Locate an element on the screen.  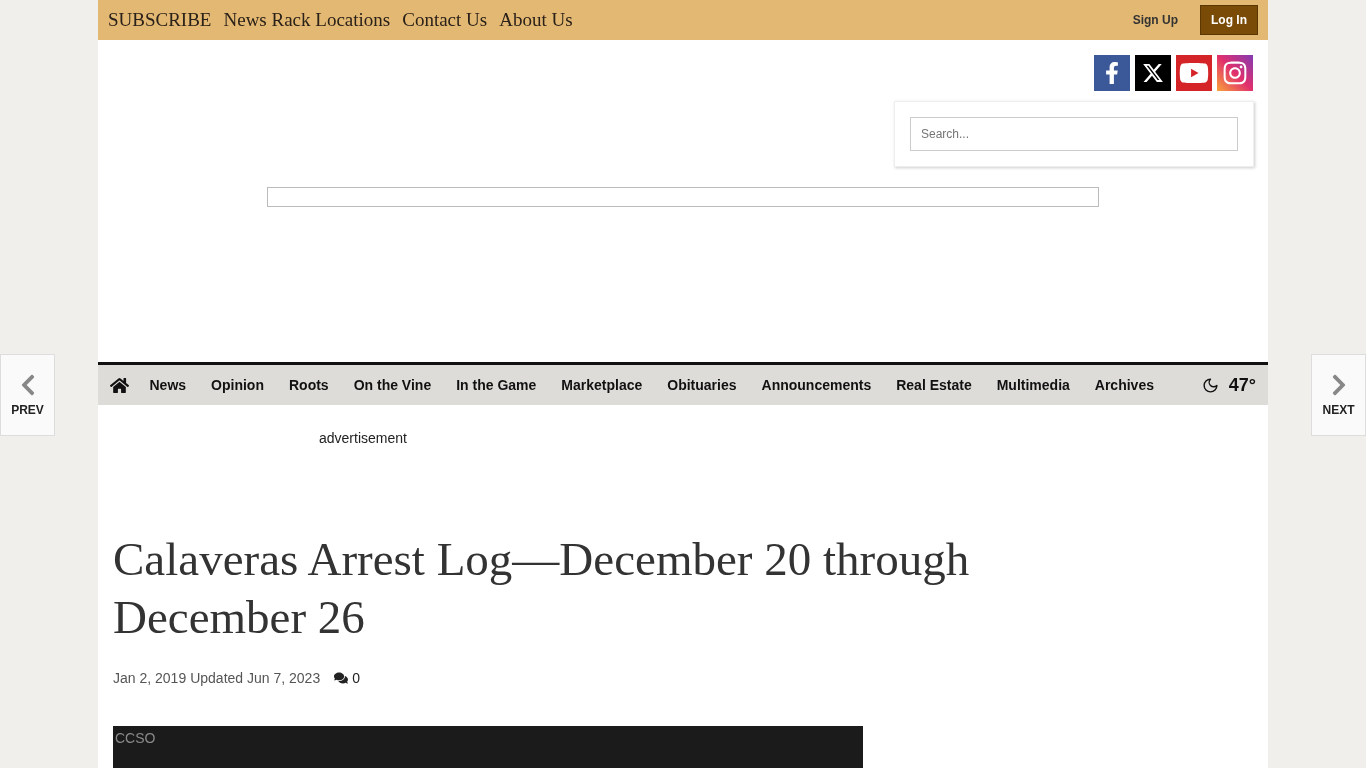
facebook-icon is located at coordinates (1112, 73).